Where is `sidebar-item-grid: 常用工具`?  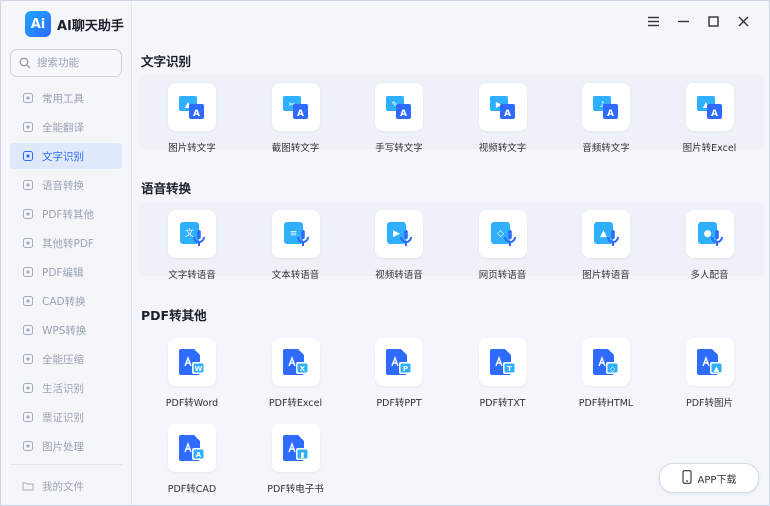
sidebar-item-grid: 常用工具 is located at coordinates (66, 98).